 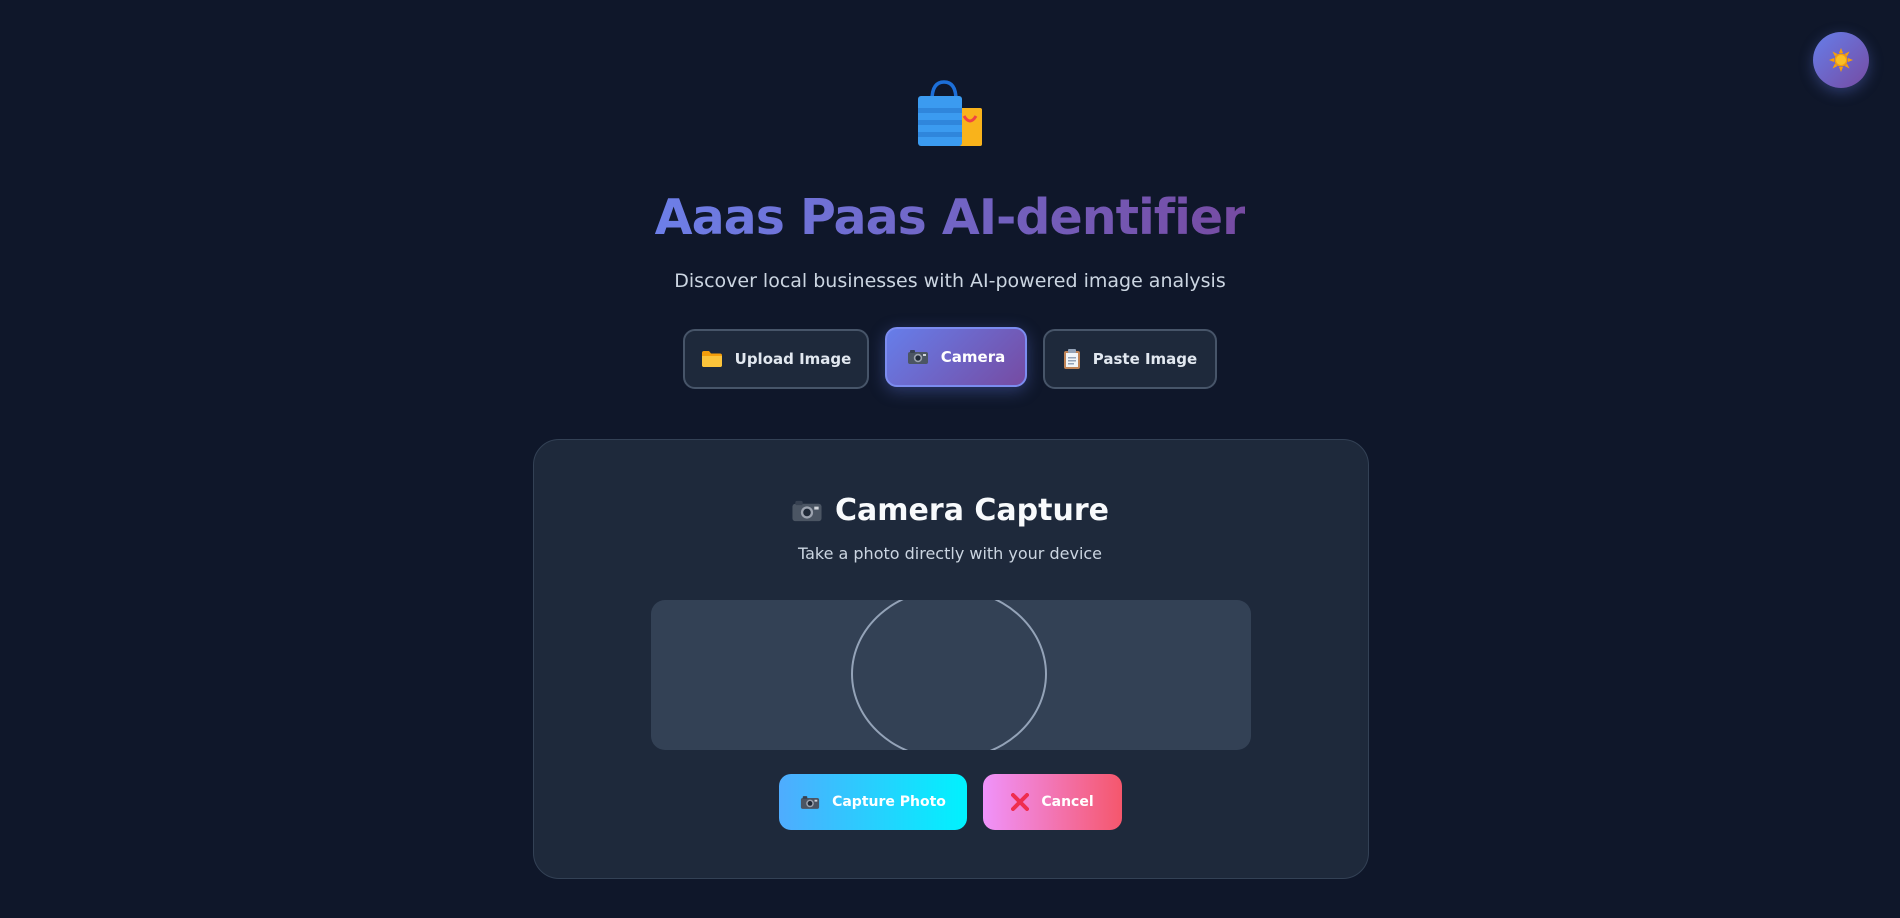 I want to click on capture-photo-button: Capture Photo, so click(x=873, y=802).